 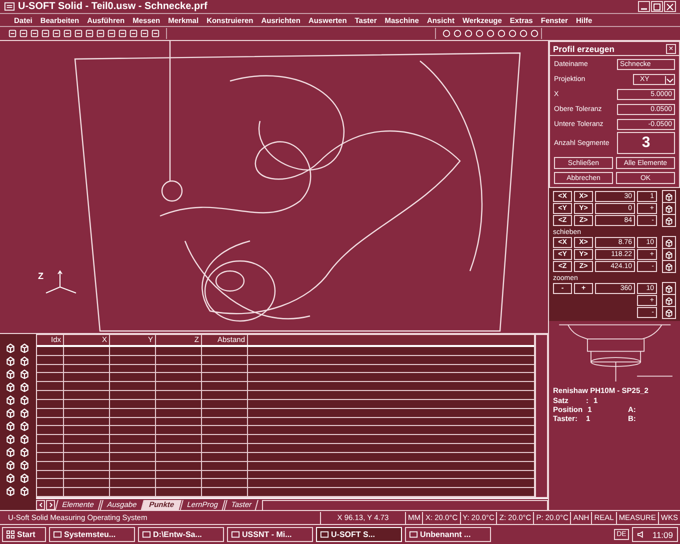 What do you see at coordinates (41, 276) in the screenshot?
I see `axis-label: Z` at bounding box center [41, 276].